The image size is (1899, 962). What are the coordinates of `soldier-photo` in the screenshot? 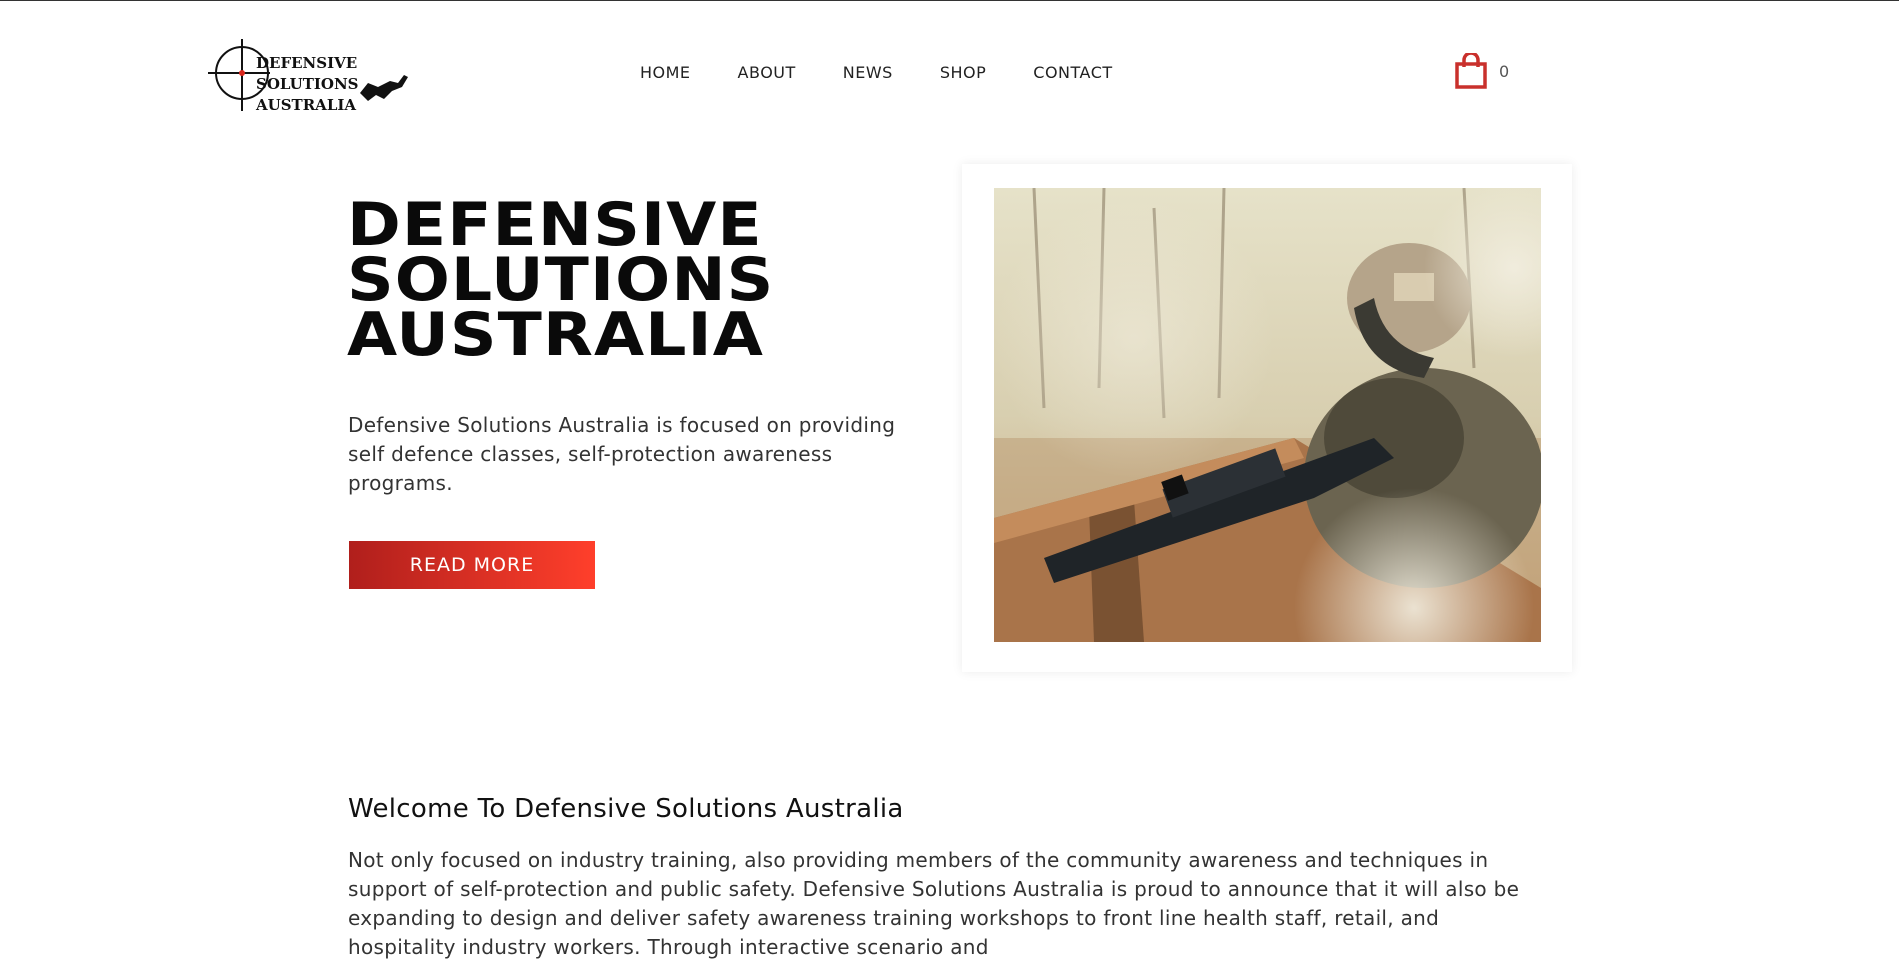 It's located at (1267, 415).